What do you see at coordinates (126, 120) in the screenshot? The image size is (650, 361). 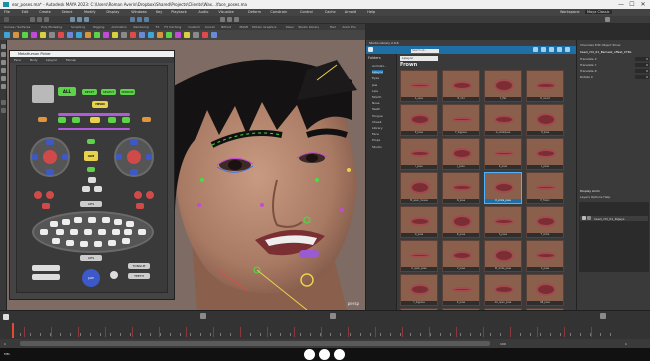 I see `brow-right-inner-button` at bounding box center [126, 120].